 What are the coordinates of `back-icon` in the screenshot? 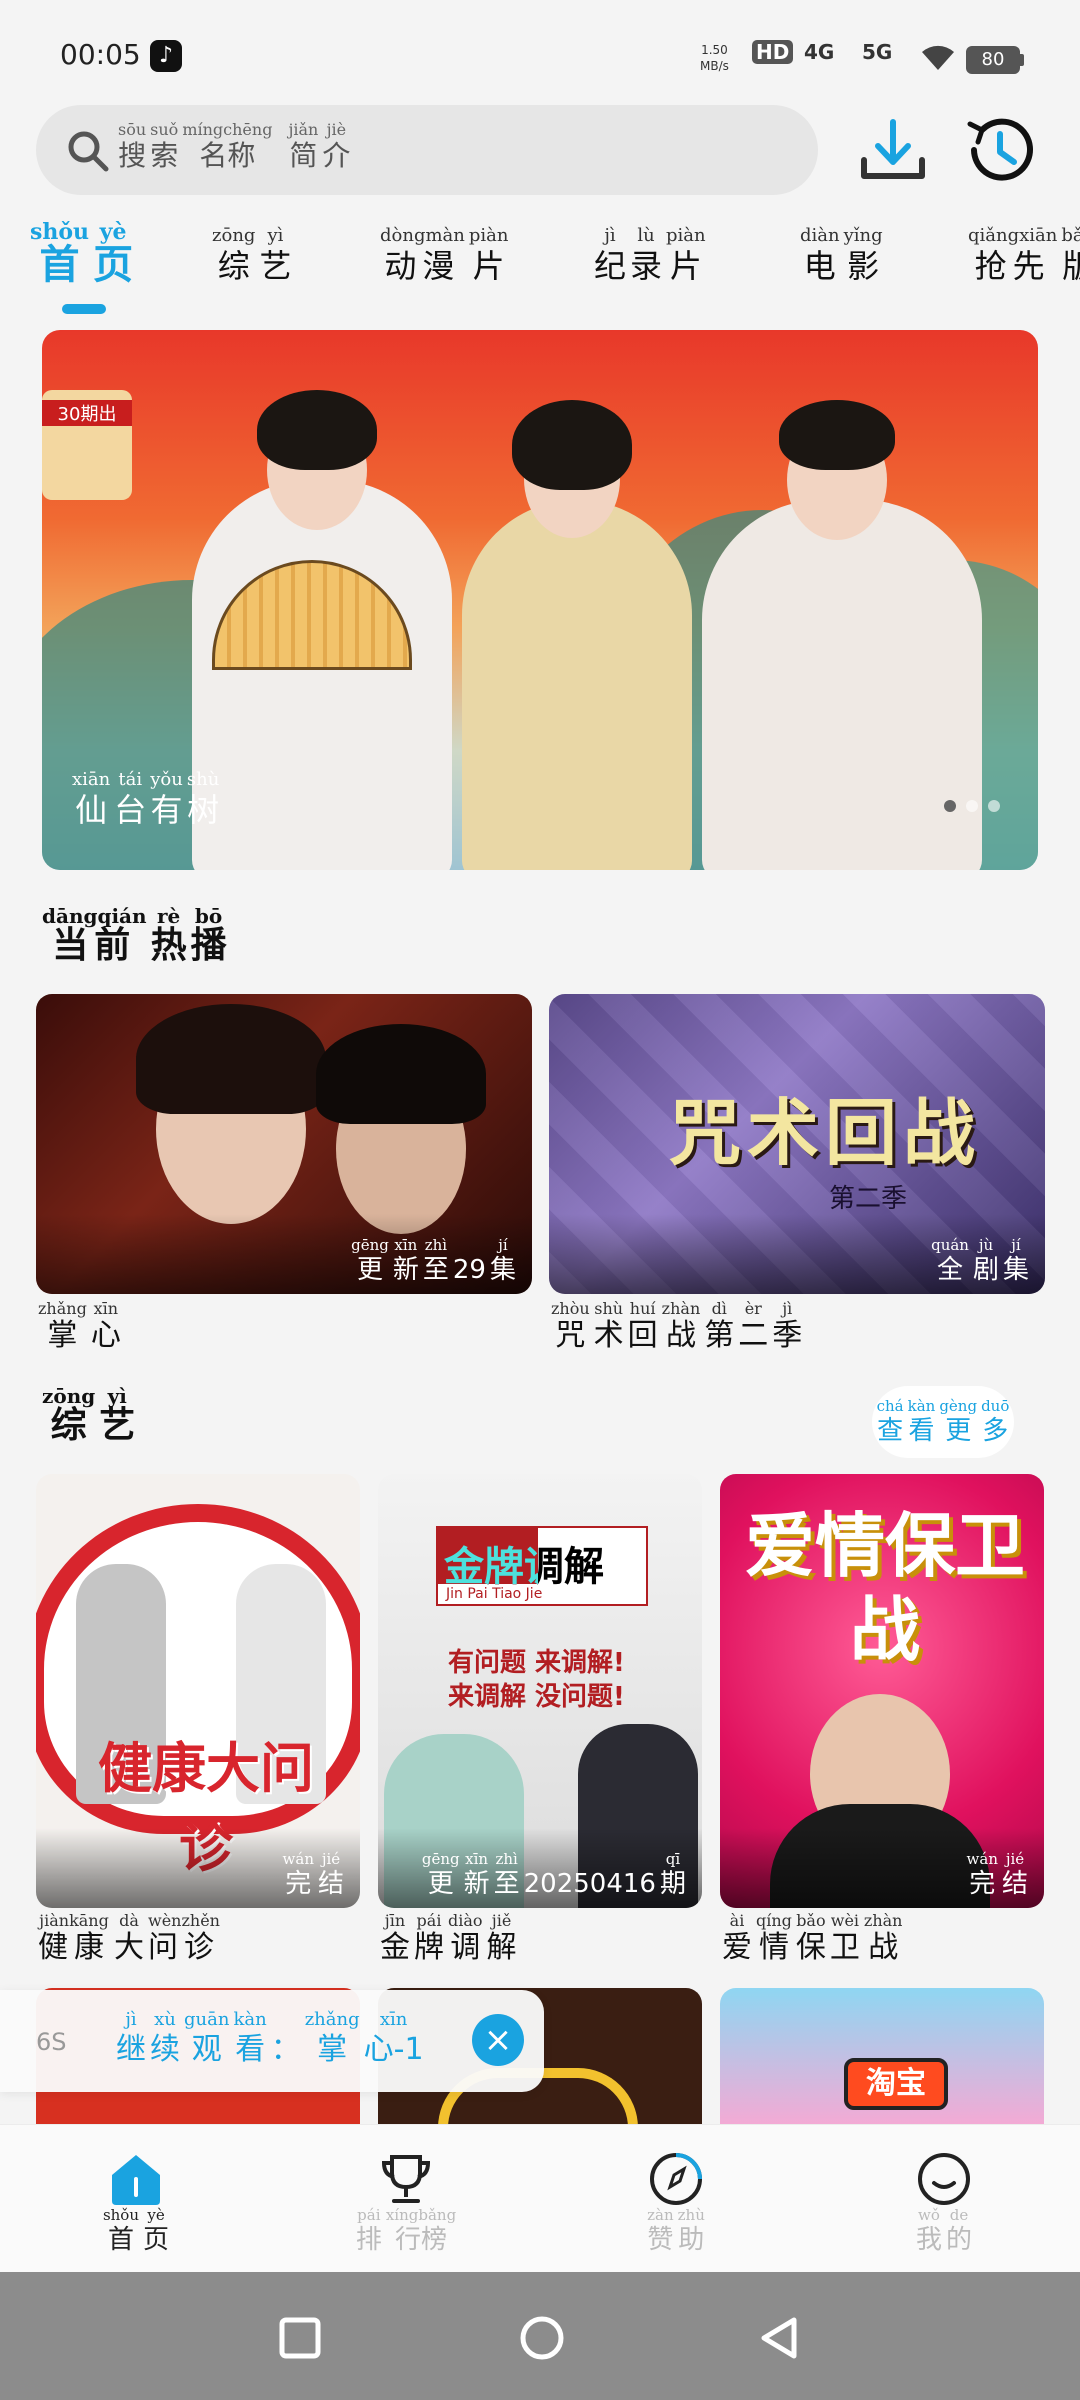 It's located at (779, 2338).